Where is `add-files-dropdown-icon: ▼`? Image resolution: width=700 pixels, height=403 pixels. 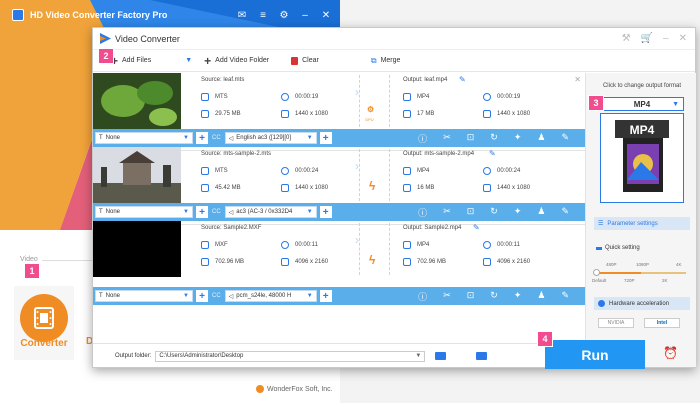 add-files-dropdown-icon: ▼ is located at coordinates (188, 60).